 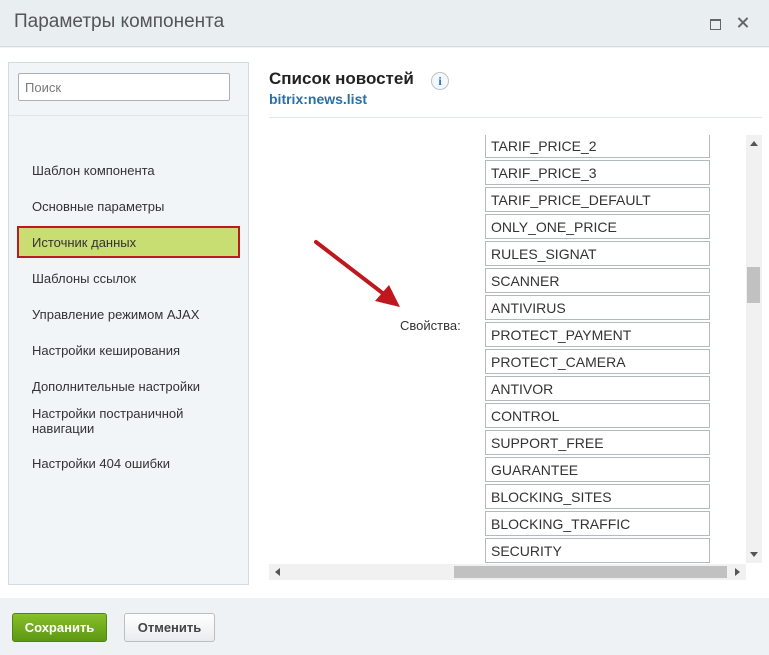 What do you see at coordinates (737, 572) in the screenshot?
I see `scroll-right-icon` at bounding box center [737, 572].